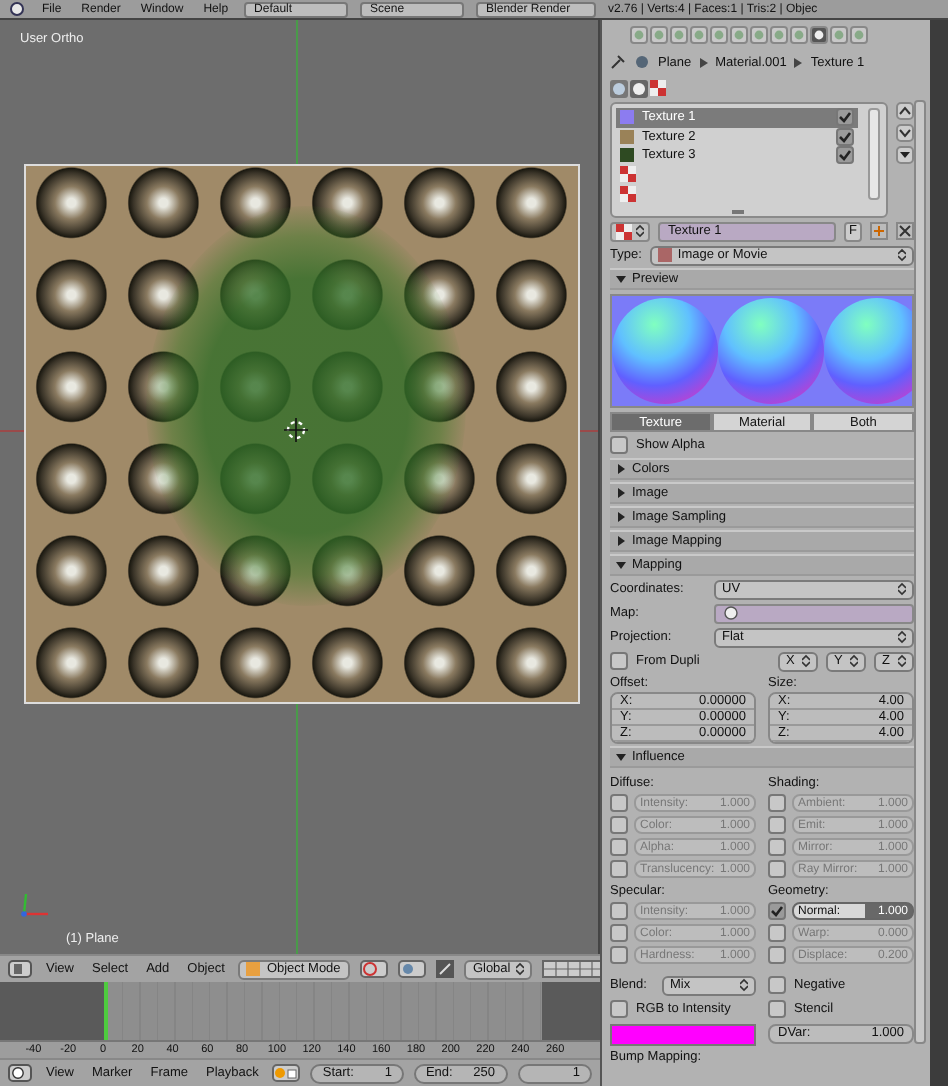 The width and height of the screenshot is (948, 1086). I want to click on material-icon, so click(639, 89).